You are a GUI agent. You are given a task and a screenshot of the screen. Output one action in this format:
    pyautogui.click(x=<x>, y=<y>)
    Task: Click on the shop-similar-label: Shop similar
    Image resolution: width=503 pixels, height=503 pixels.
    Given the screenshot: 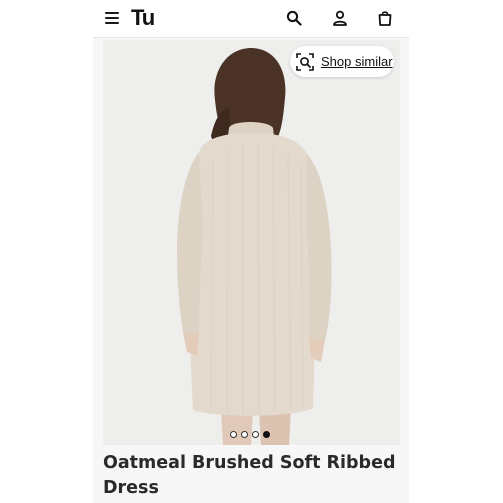 What is the action you would take?
    pyautogui.click(x=357, y=61)
    